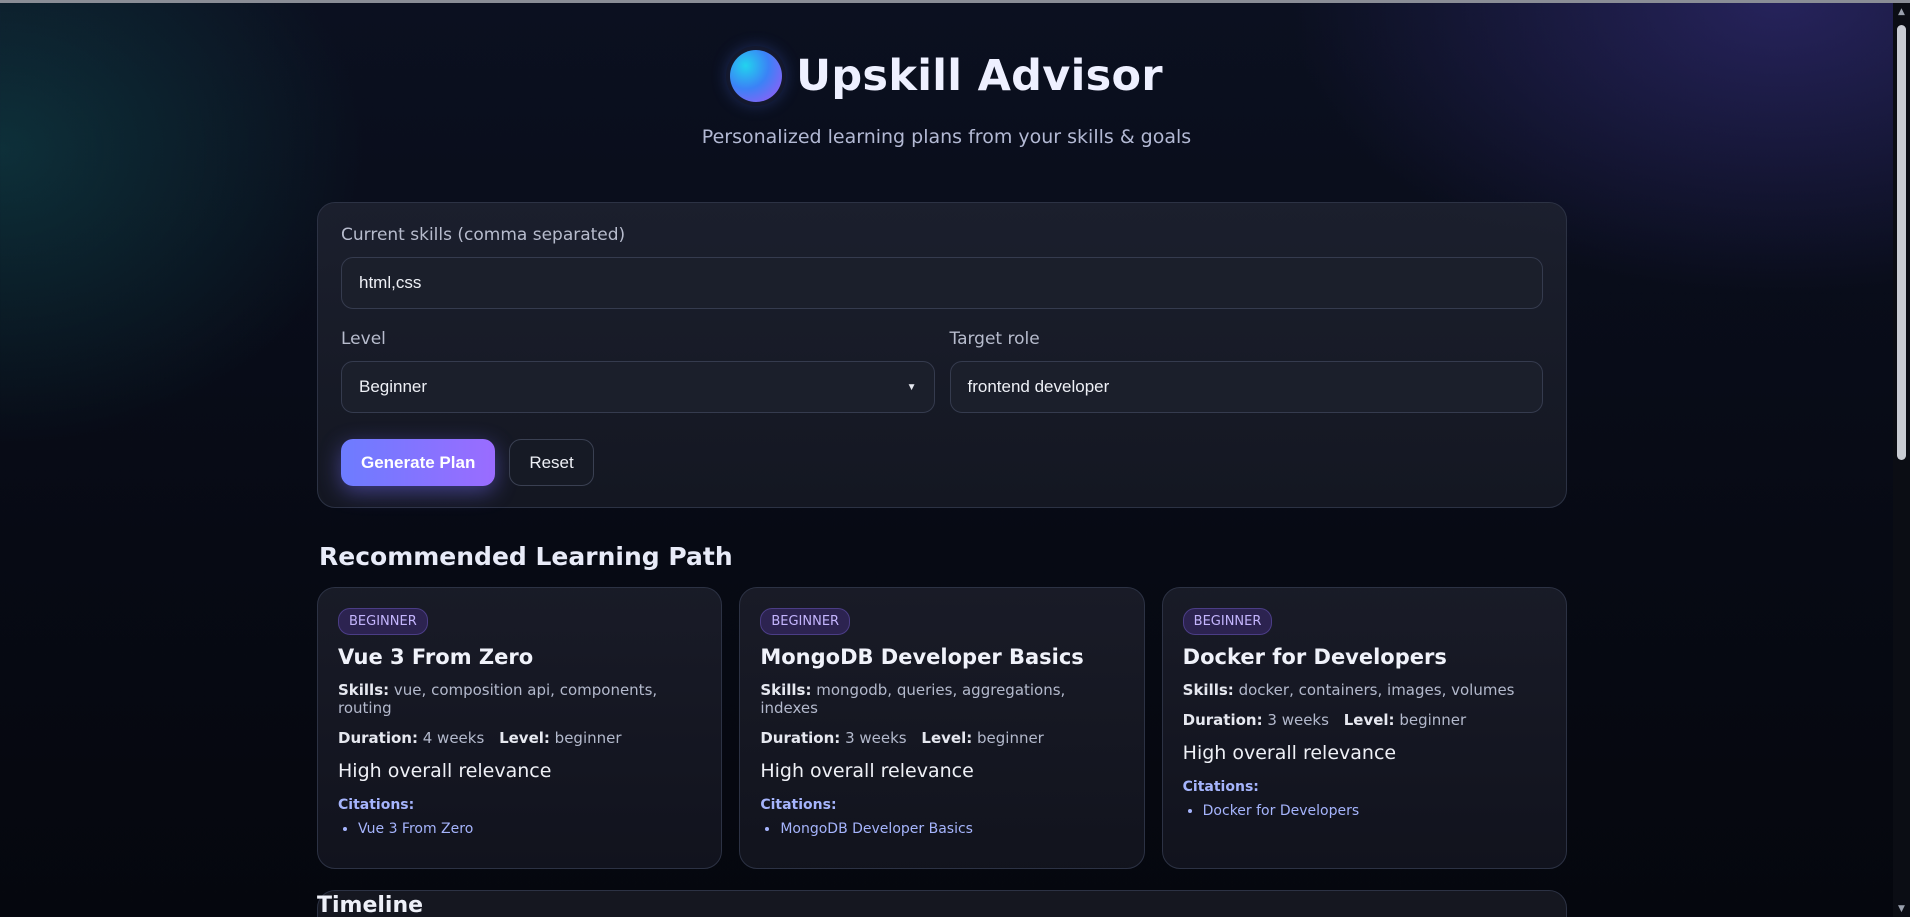  I want to click on form-actions: Generate Plan Reset, so click(942, 462).